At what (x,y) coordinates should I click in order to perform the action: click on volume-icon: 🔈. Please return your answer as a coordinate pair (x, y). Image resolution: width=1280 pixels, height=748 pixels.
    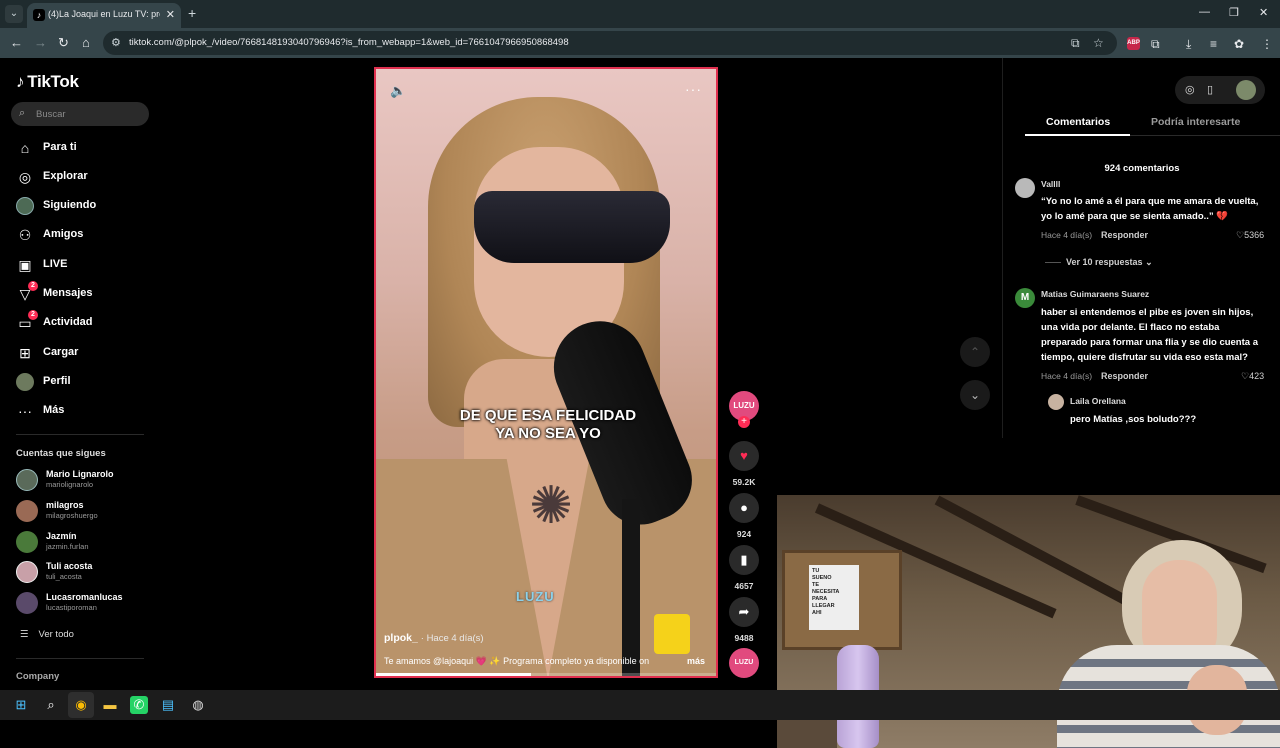
    Looking at the image, I should click on (398, 91).